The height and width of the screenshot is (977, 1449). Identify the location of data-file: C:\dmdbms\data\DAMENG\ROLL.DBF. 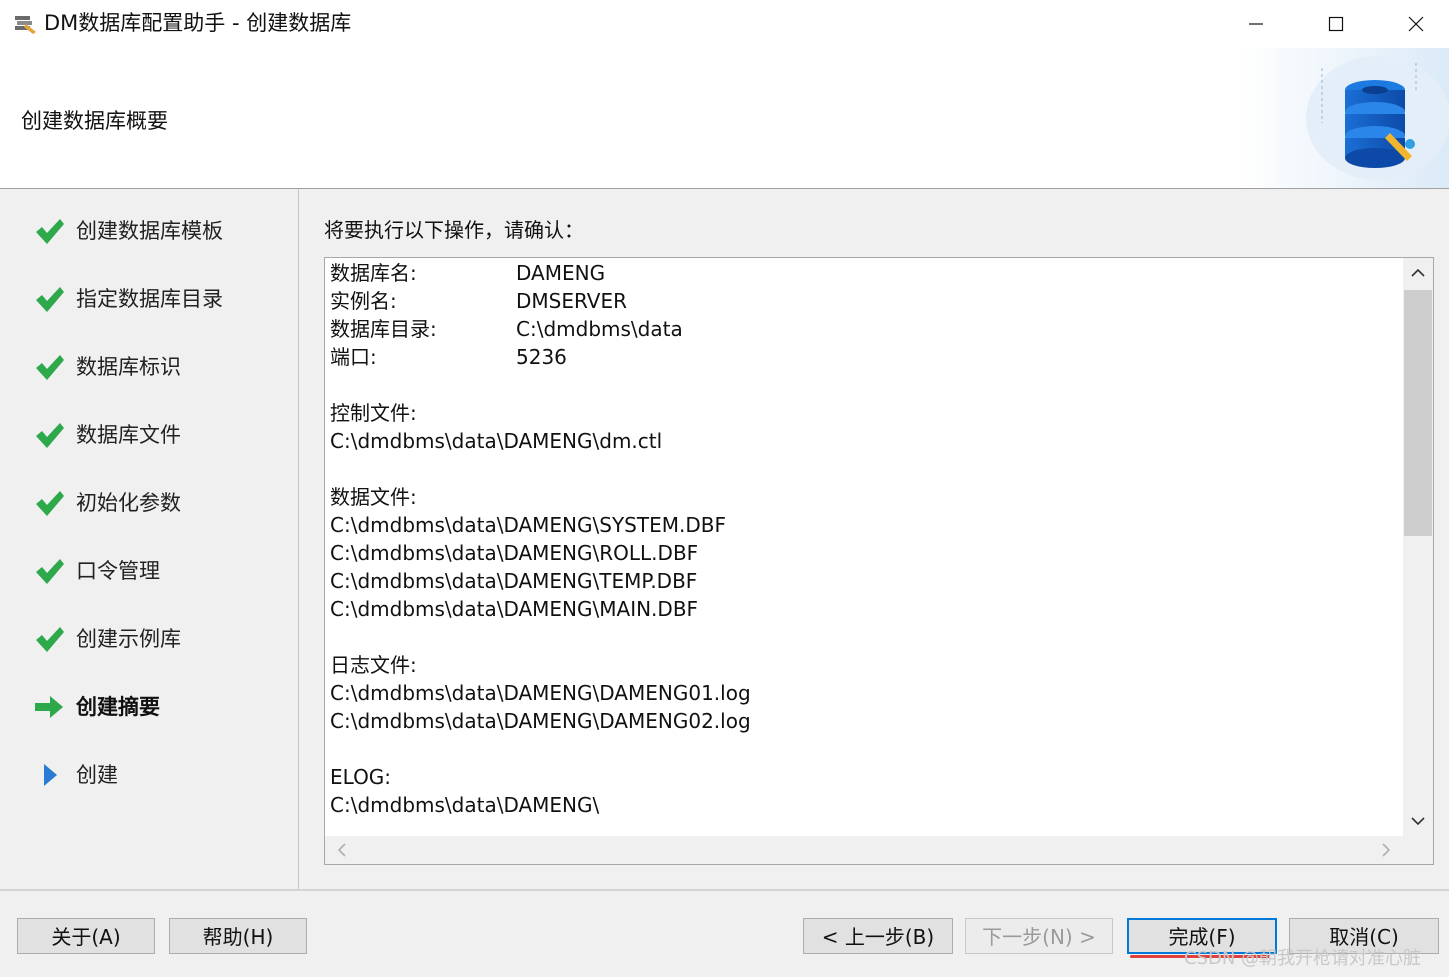
(514, 553).